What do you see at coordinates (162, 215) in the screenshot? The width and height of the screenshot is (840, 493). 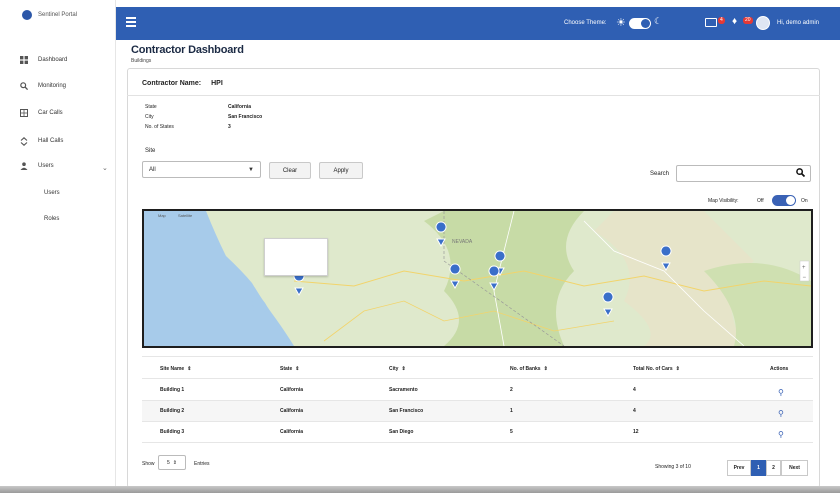 I see `map-tab-map: Map` at bounding box center [162, 215].